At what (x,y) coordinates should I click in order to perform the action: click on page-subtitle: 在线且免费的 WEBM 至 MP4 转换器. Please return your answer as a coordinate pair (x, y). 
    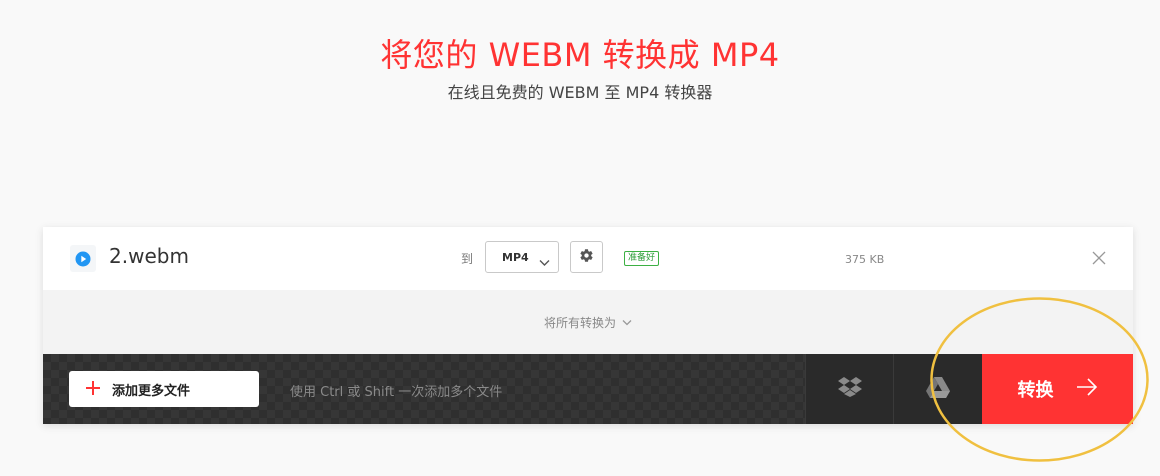
    Looking at the image, I should click on (580, 92).